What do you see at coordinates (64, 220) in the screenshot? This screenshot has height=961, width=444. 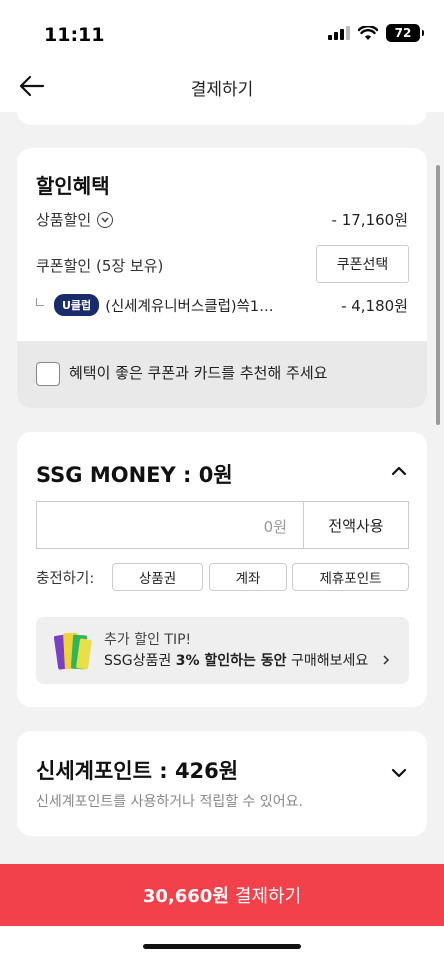 I see `product-discount-label: 상품할인` at bounding box center [64, 220].